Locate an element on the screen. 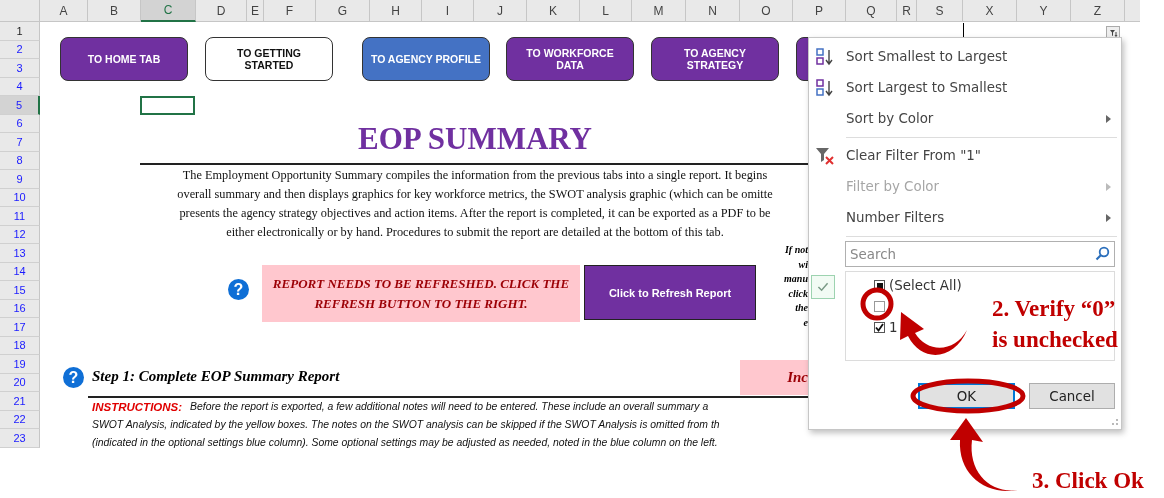 The width and height of the screenshot is (1164, 498). row-header: 17 is located at coordinates (20, 327).